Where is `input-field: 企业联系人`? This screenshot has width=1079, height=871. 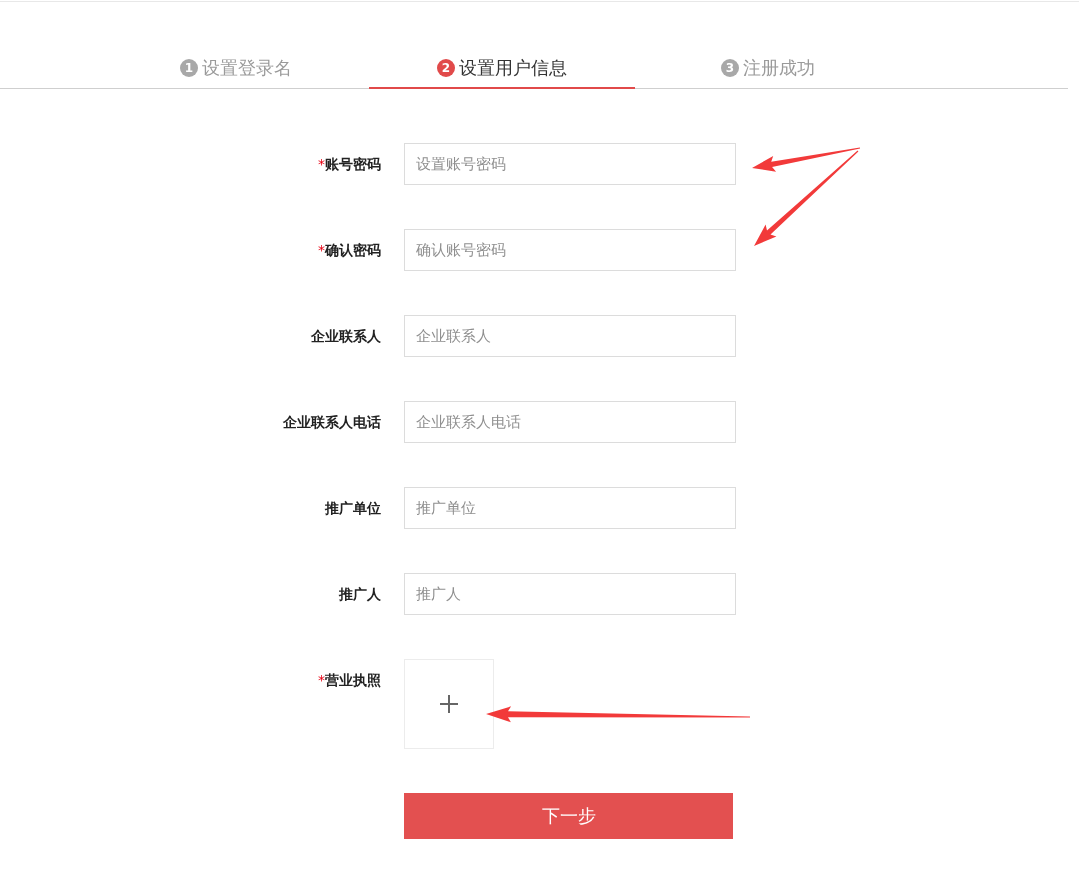 input-field: 企业联系人 is located at coordinates (570, 336).